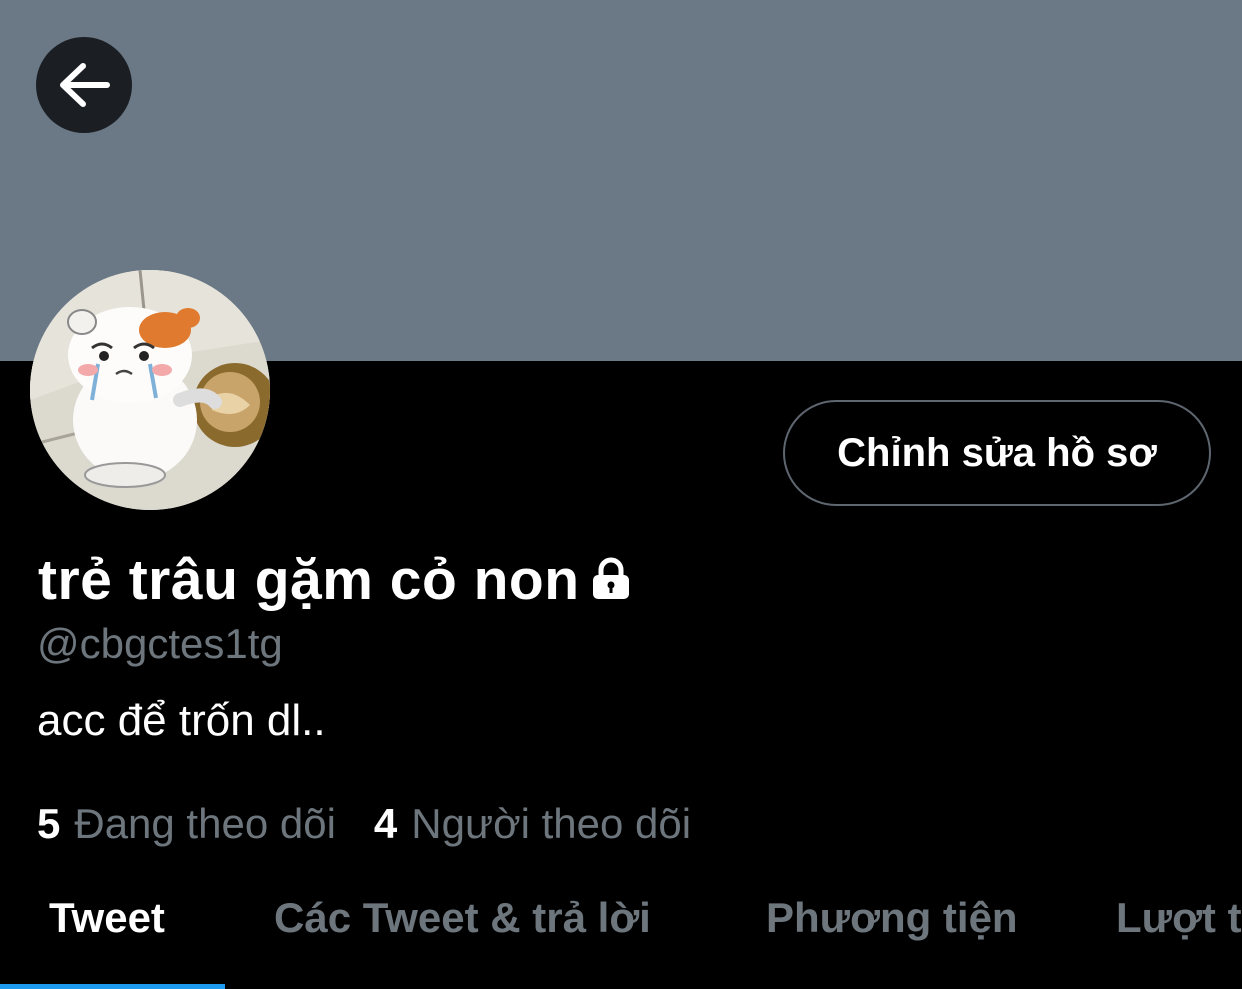 The height and width of the screenshot is (989, 1242). Describe the element at coordinates (160, 643) in the screenshot. I see `user-handle: @cbgctes1tg` at that location.